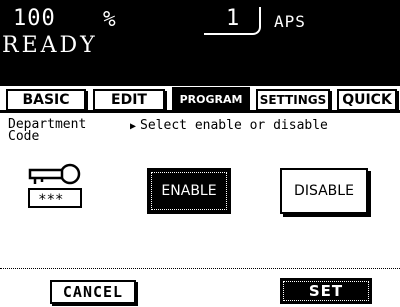 The image size is (400, 307). Describe the element at coordinates (109, 19) in the screenshot. I see `zoom-unit: %` at that location.